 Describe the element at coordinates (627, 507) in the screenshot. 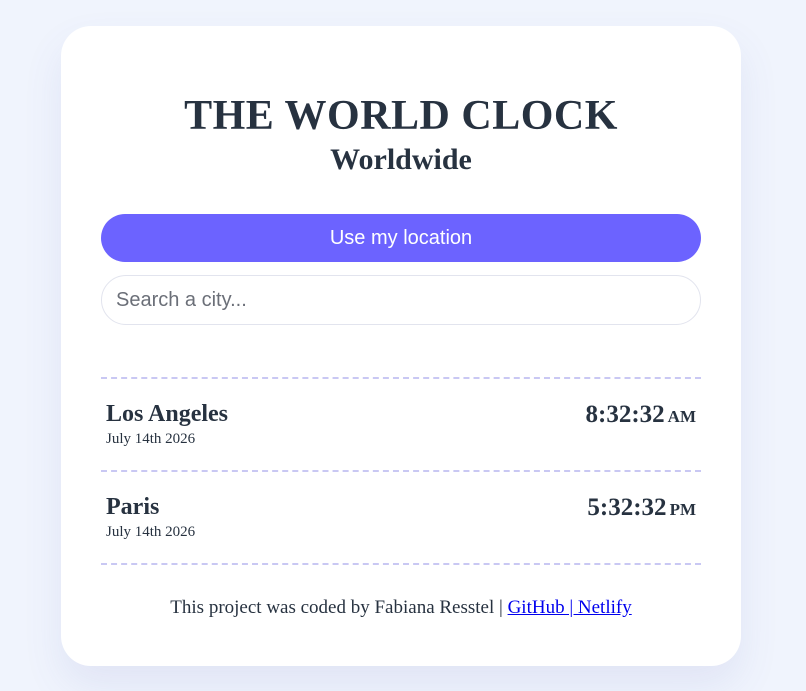

I see `time-value: 5:32:32` at that location.